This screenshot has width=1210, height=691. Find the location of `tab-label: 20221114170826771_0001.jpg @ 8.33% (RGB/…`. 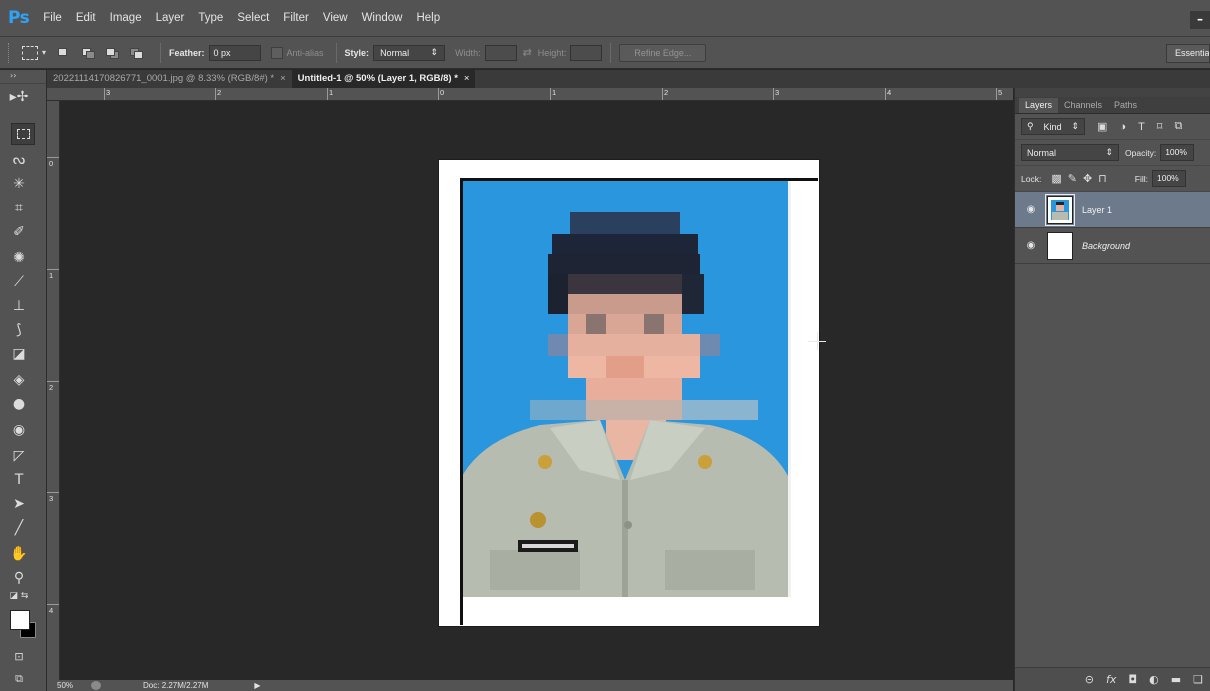

tab-label: 20221114170826771_0001.jpg @ 8.33% (RGB/… is located at coordinates (164, 78).